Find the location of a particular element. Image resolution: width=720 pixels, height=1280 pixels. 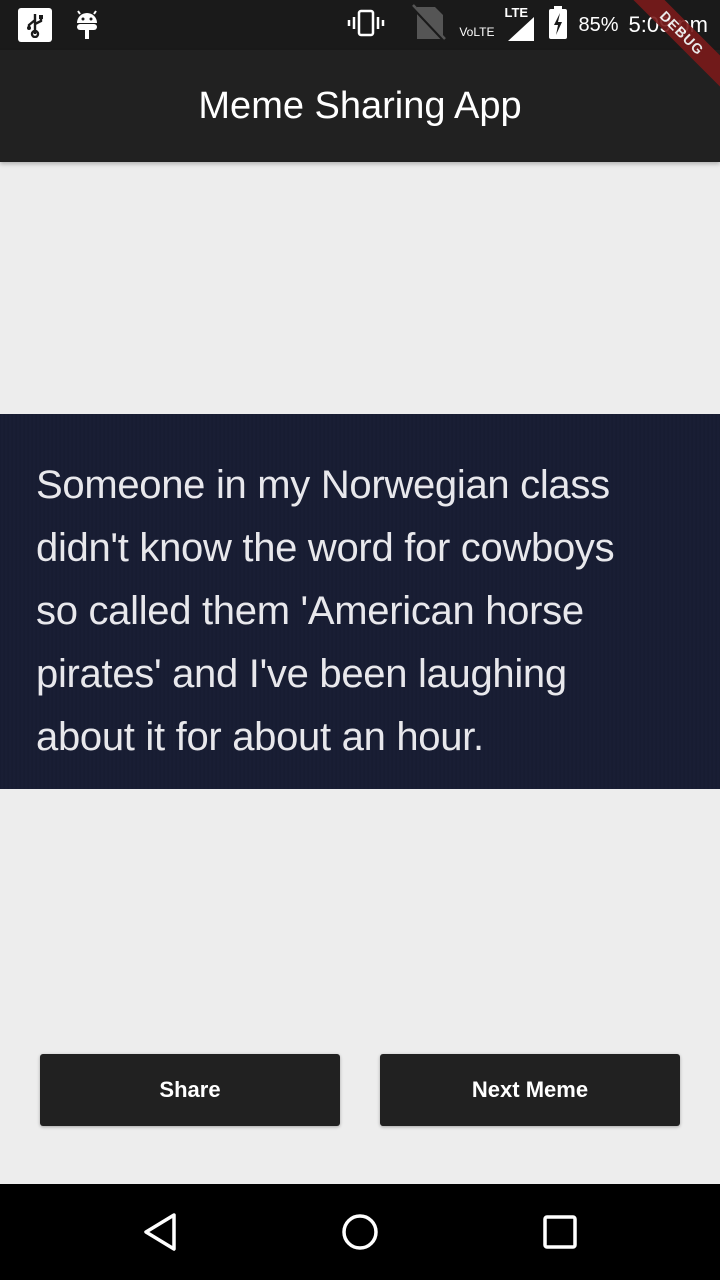

home-icon is located at coordinates (360, 1232).